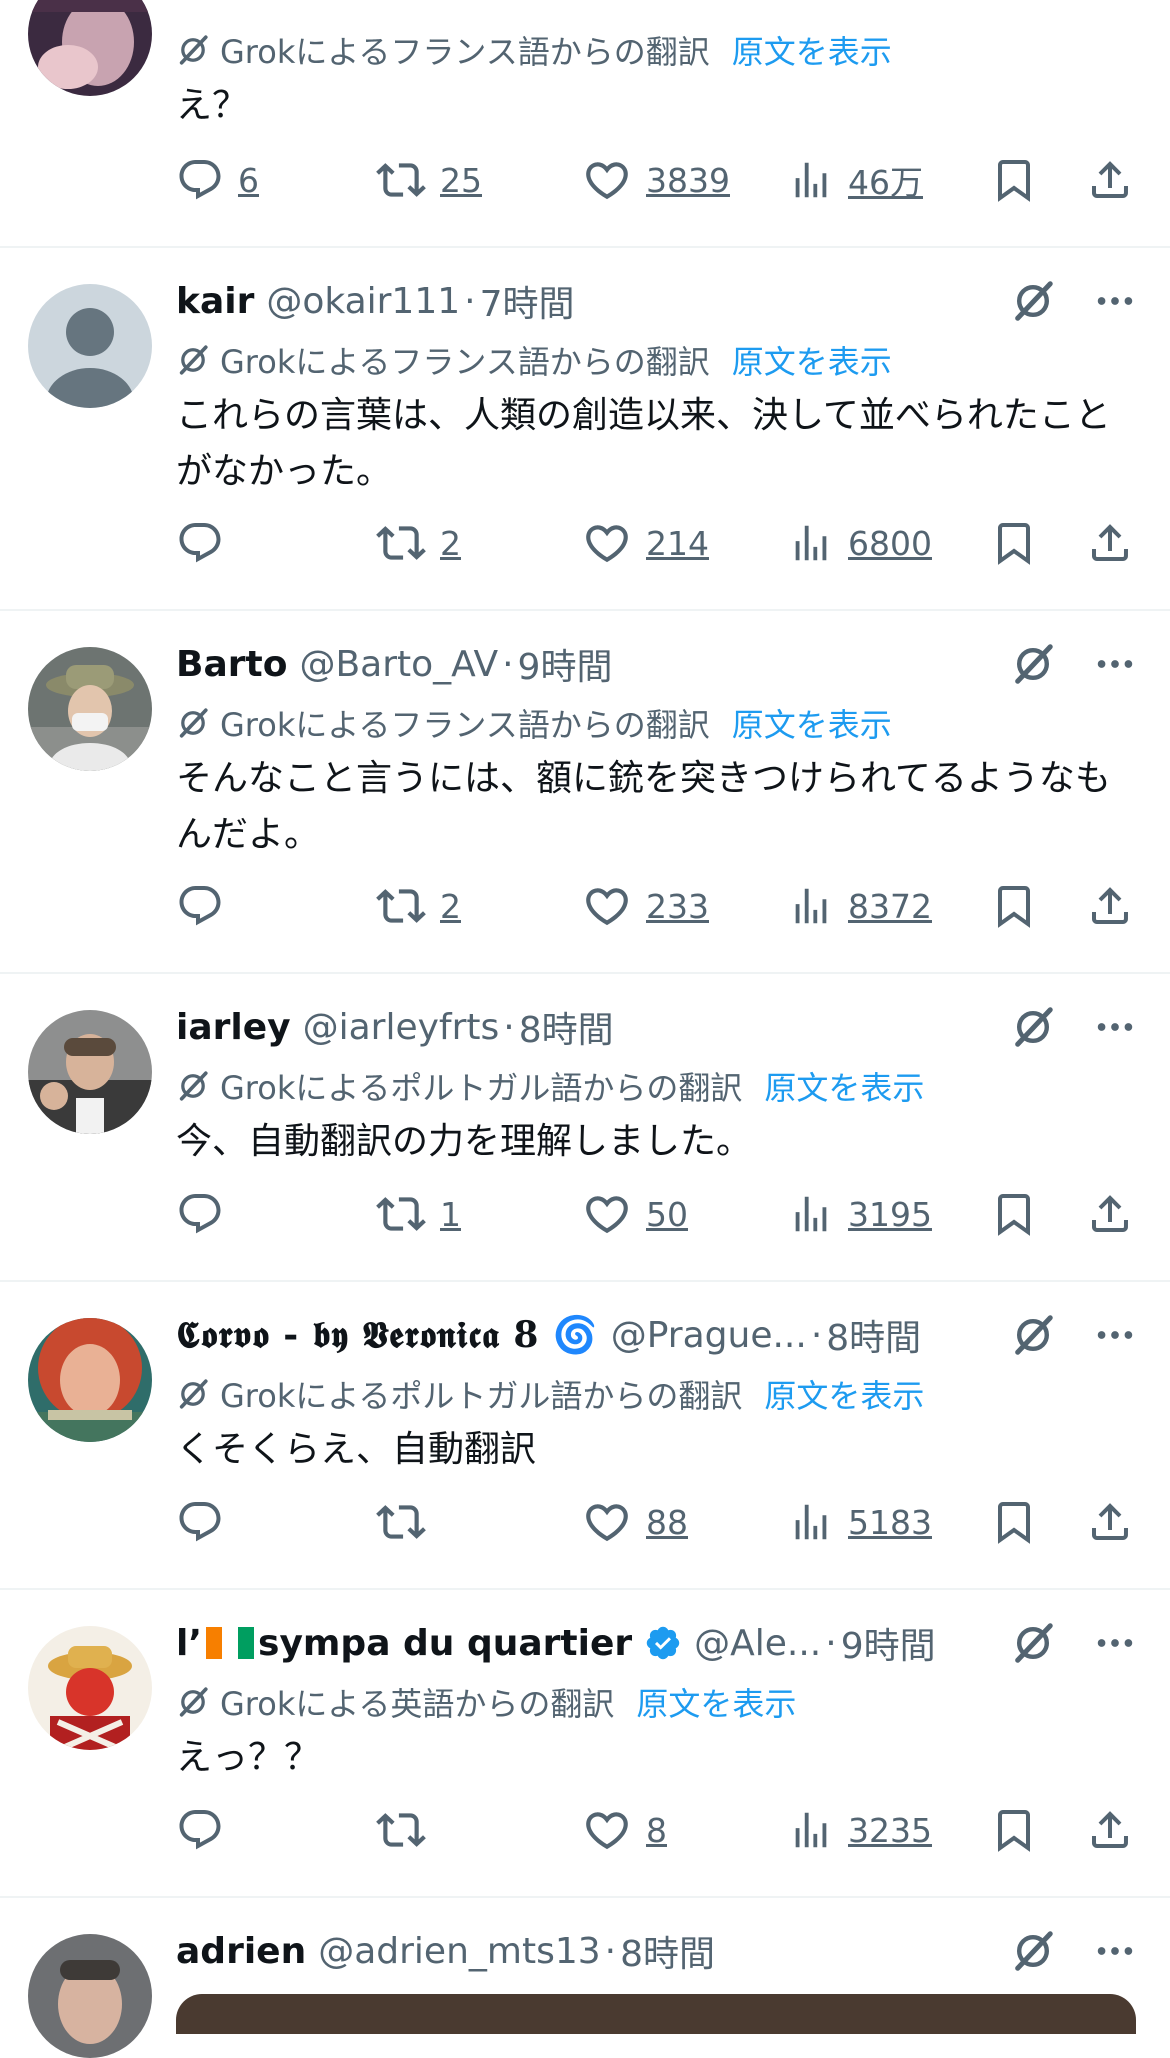 This screenshot has width=1170, height=2058. What do you see at coordinates (656, 2014) in the screenshot?
I see `media-preview` at bounding box center [656, 2014].